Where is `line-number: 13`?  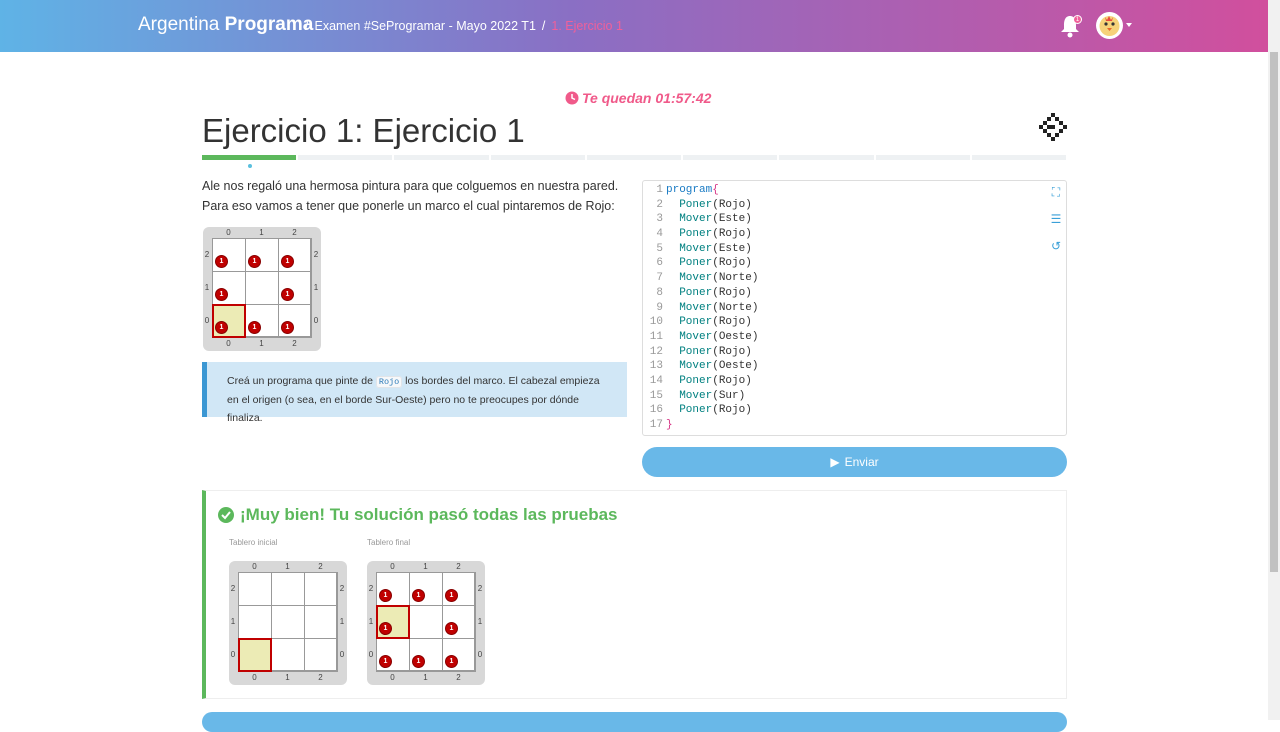 line-number: 13 is located at coordinates (656, 366).